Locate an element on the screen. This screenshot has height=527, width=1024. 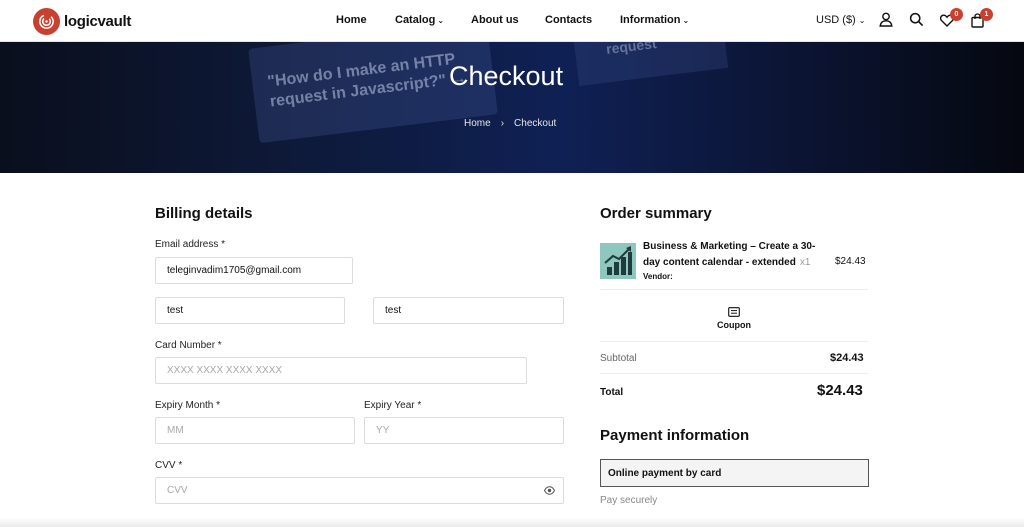
email-label: Email address * is located at coordinates (190, 244).